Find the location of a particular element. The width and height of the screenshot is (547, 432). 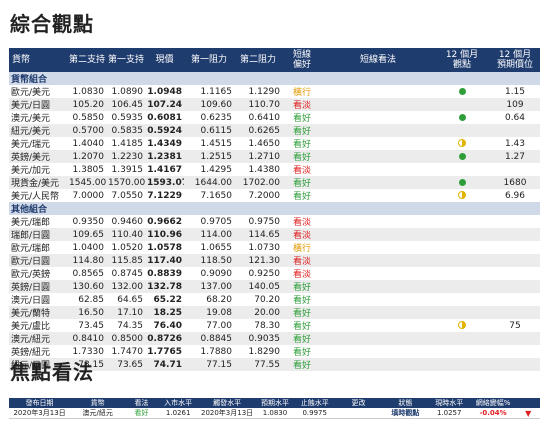

support-1: 64.65 is located at coordinates (130, 299).